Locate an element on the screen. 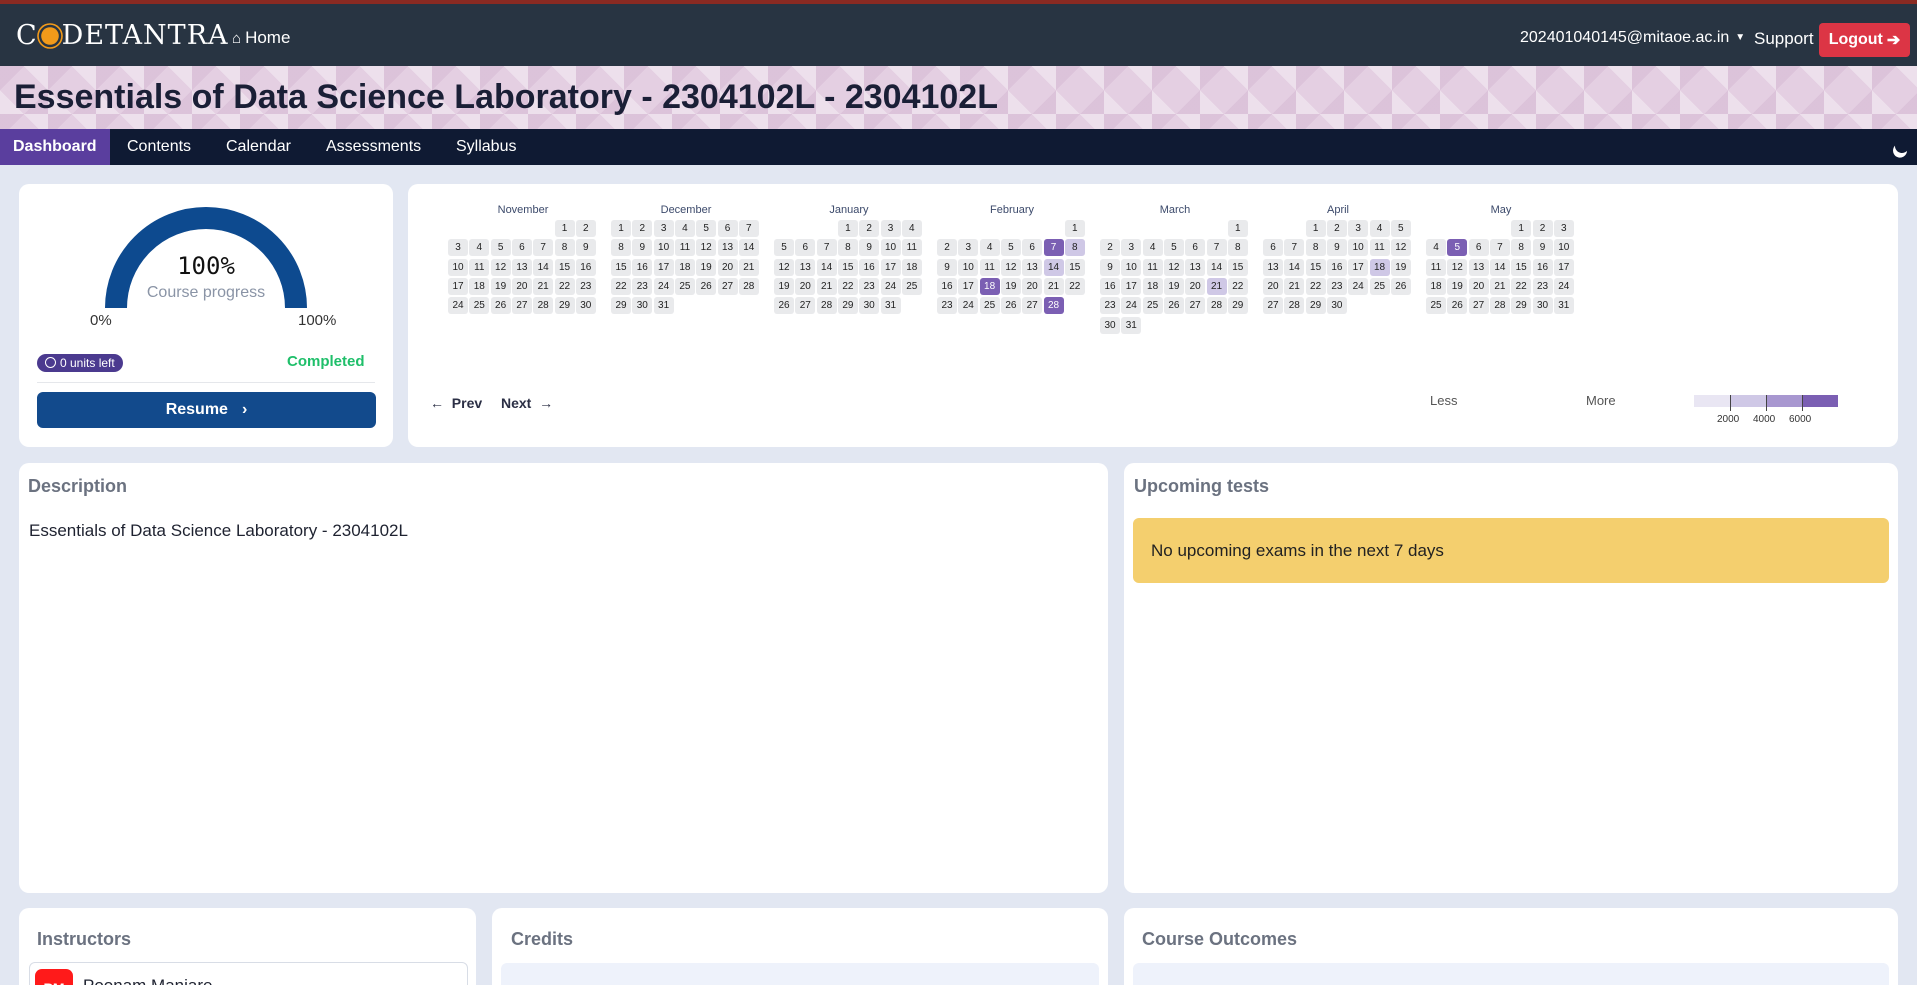  prev-button: ← Prev is located at coordinates (456, 403).